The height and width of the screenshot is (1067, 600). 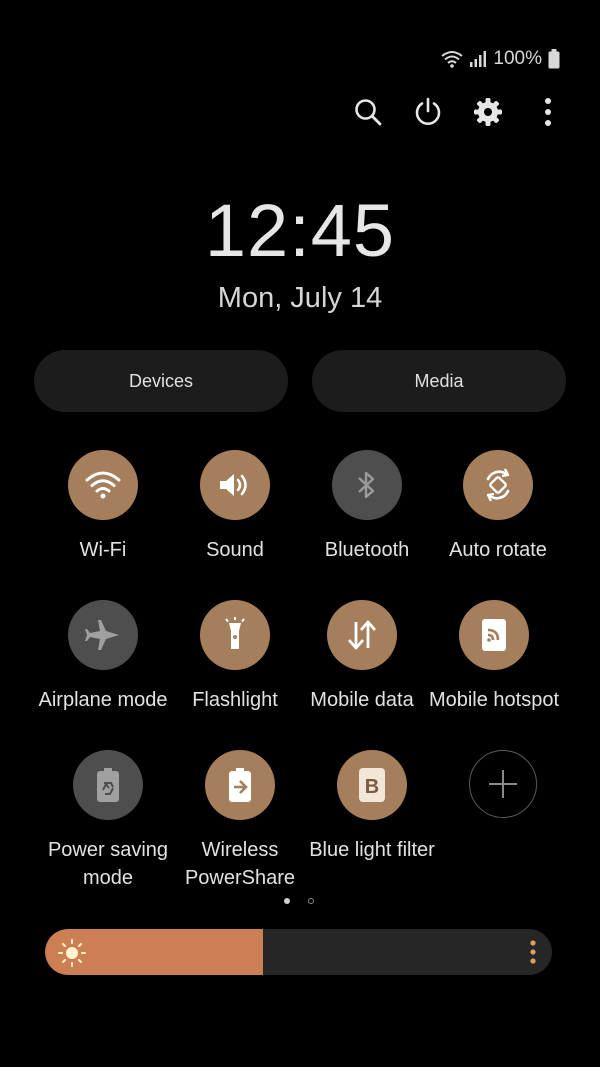 What do you see at coordinates (299, 901) in the screenshot?
I see `page-indicator` at bounding box center [299, 901].